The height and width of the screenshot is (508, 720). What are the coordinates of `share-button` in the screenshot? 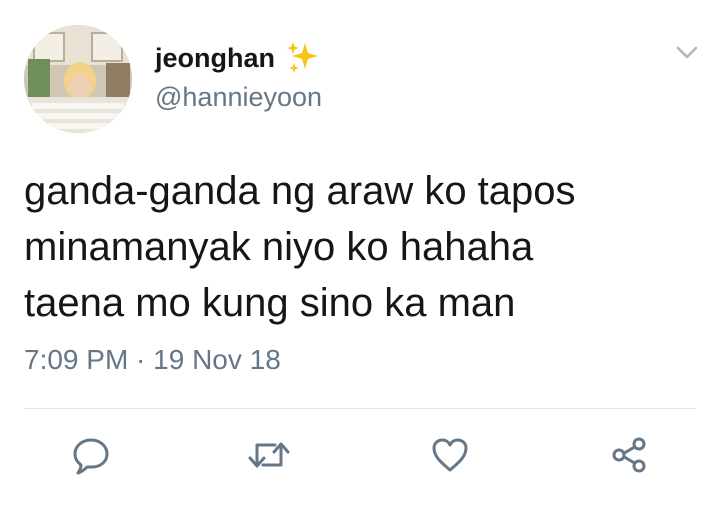 It's located at (629, 455).